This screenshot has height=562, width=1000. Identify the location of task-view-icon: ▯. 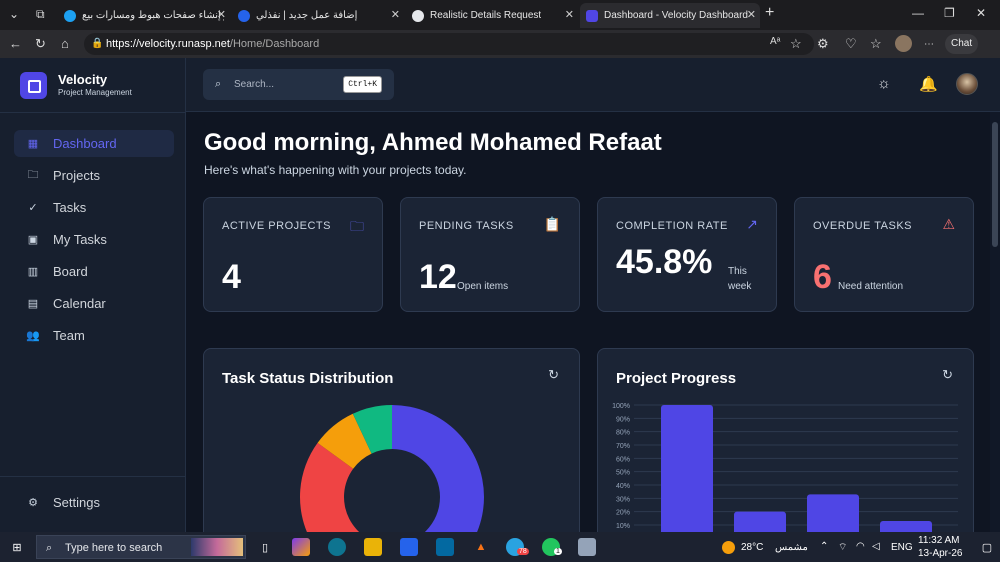
(265, 547).